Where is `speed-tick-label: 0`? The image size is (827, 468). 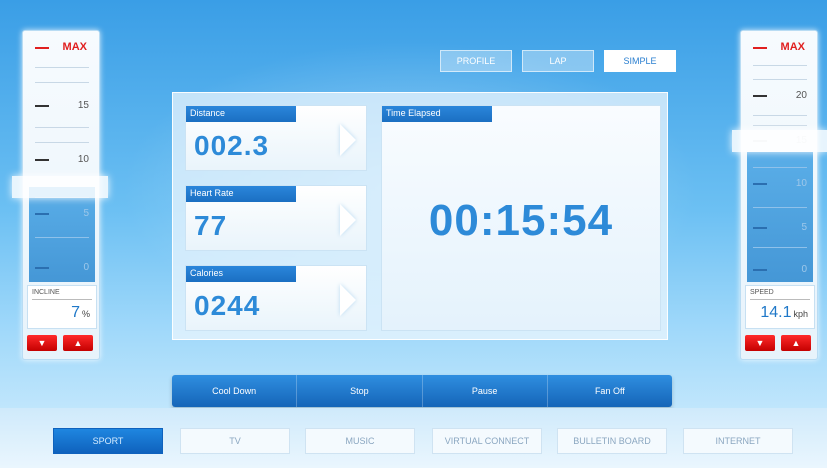
speed-tick-label: 0 is located at coordinates (804, 269).